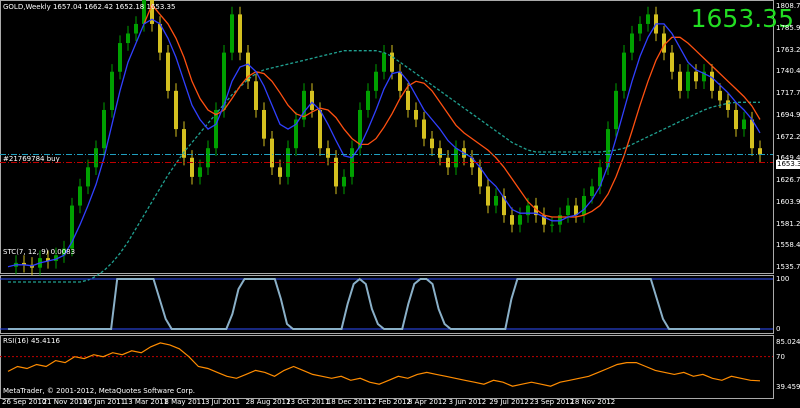  I want to click on price-tick-label: 1603.96, so click(788, 201).